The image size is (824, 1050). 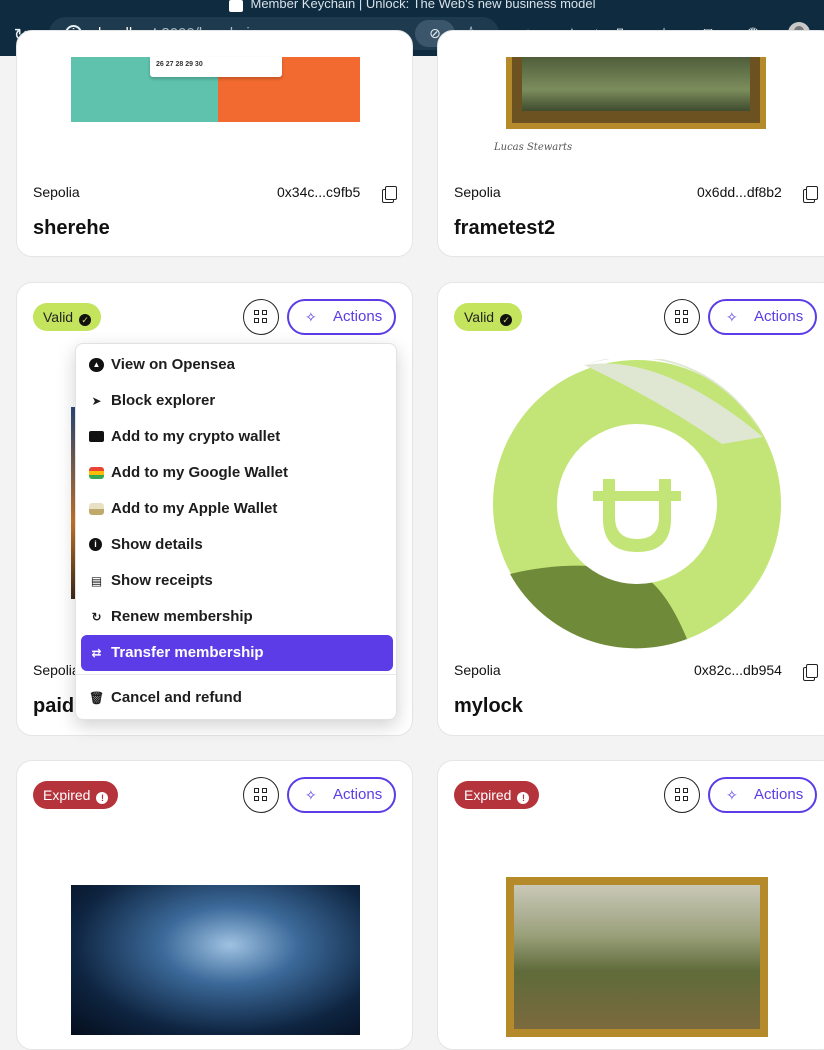 I want to click on menu-item-block-explorer: ➤ Block explorer, so click(x=237, y=401).